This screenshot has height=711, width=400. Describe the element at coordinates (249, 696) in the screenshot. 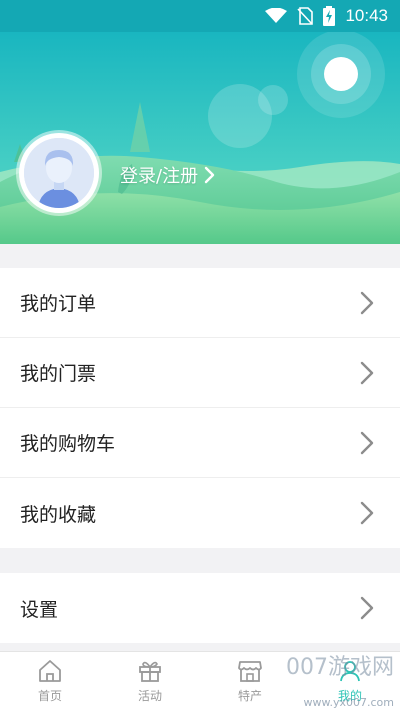

I see `tab-label: 特产` at that location.